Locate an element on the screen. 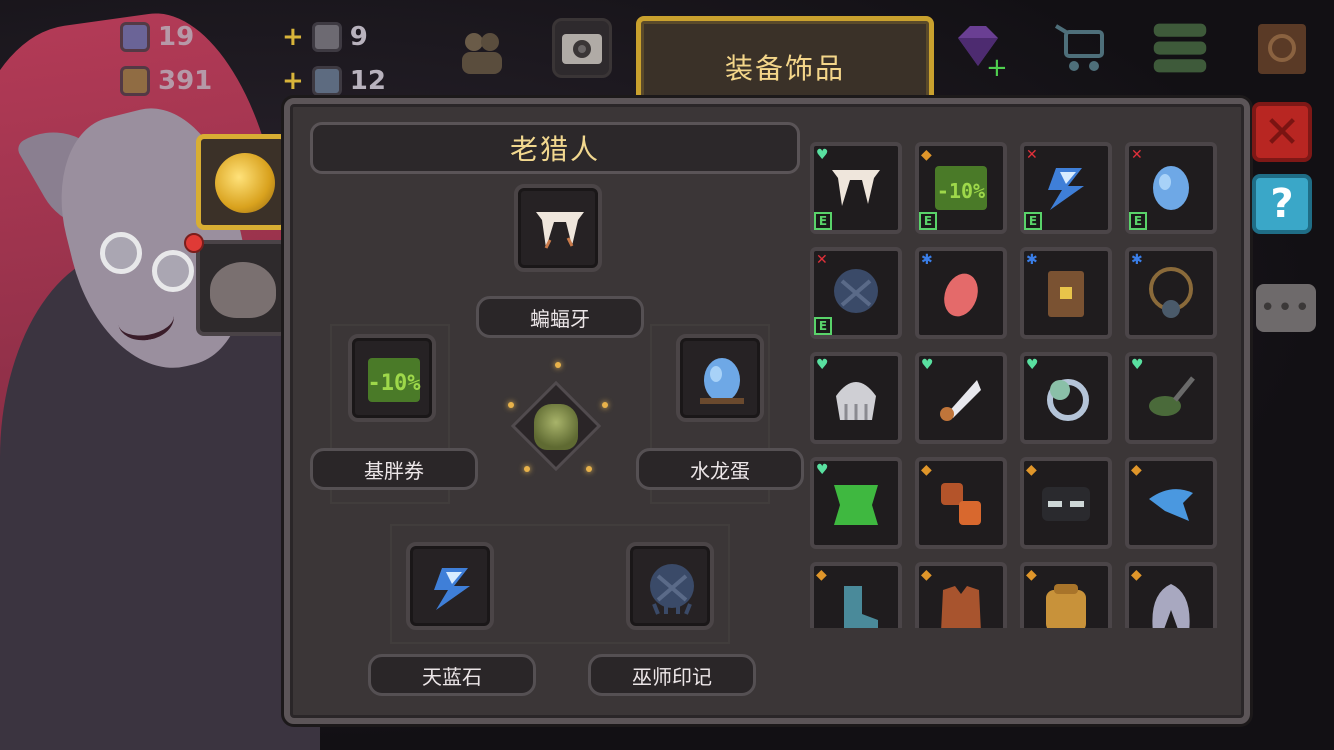 The image size is (1334, 750). menu-list-icon is located at coordinates (1180, 48).